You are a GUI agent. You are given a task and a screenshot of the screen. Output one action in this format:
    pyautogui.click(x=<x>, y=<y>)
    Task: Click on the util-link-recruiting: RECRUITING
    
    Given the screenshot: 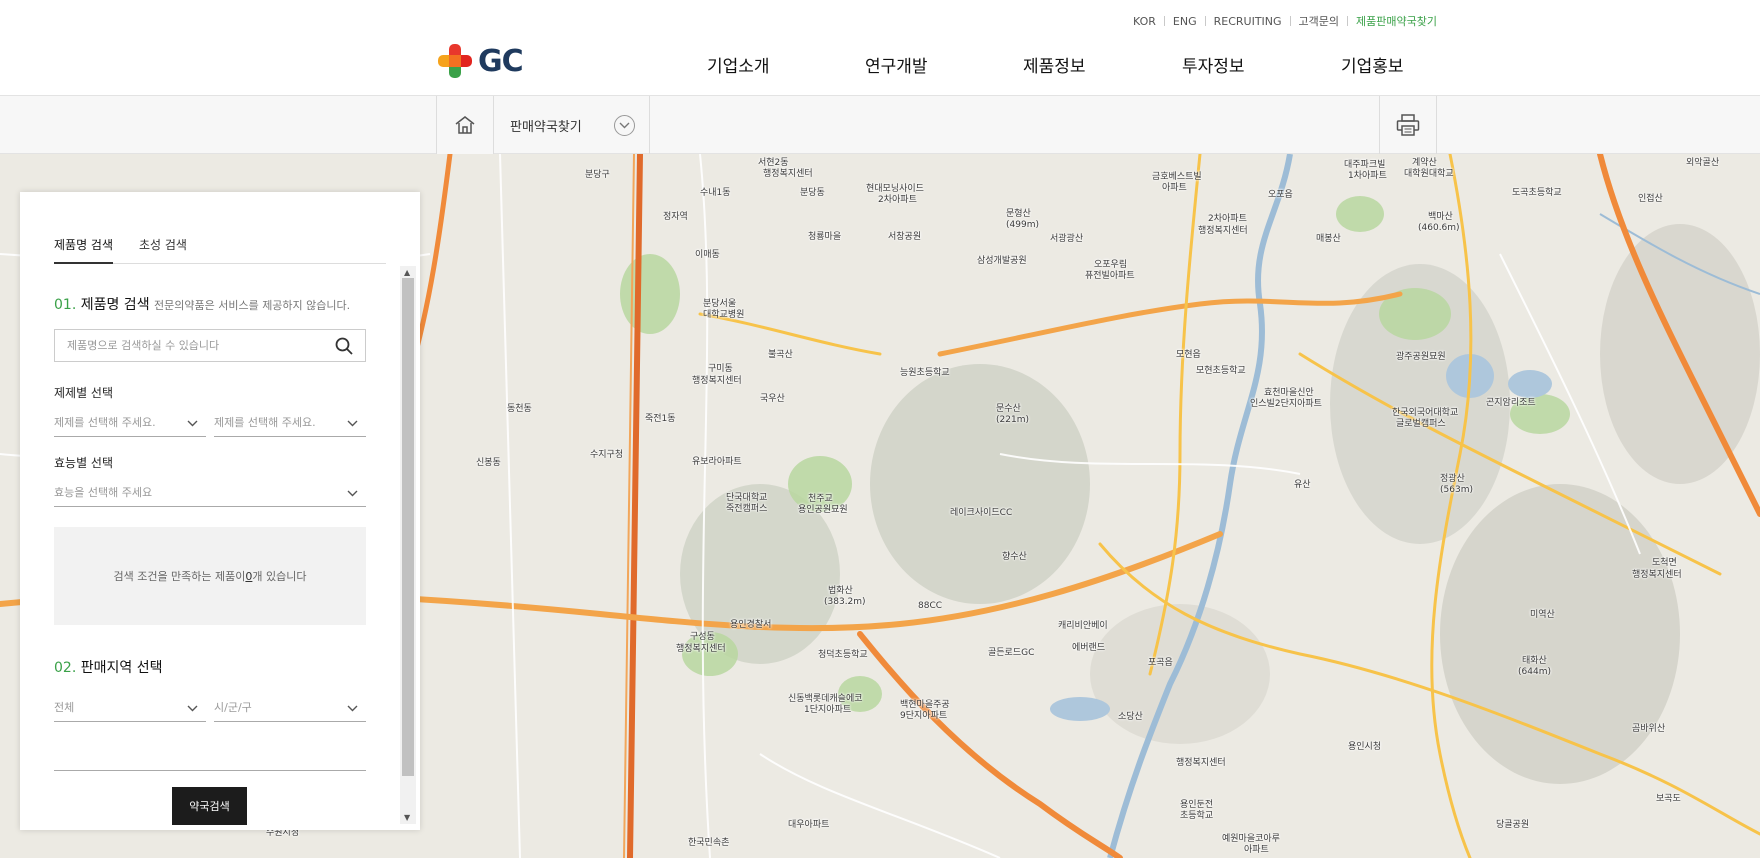 What is the action you would take?
    pyautogui.click(x=1248, y=21)
    